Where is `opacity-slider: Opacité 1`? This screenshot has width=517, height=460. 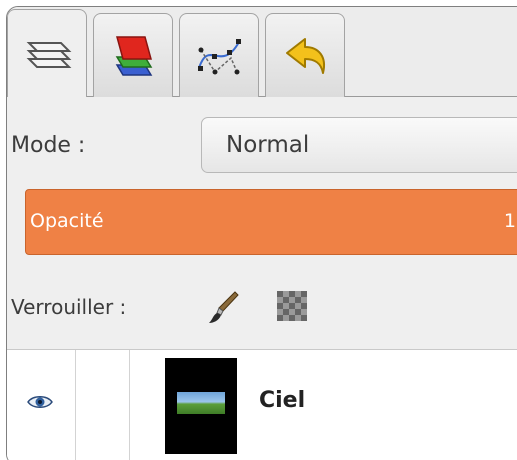 opacity-slider: Opacité 1 is located at coordinates (271, 222).